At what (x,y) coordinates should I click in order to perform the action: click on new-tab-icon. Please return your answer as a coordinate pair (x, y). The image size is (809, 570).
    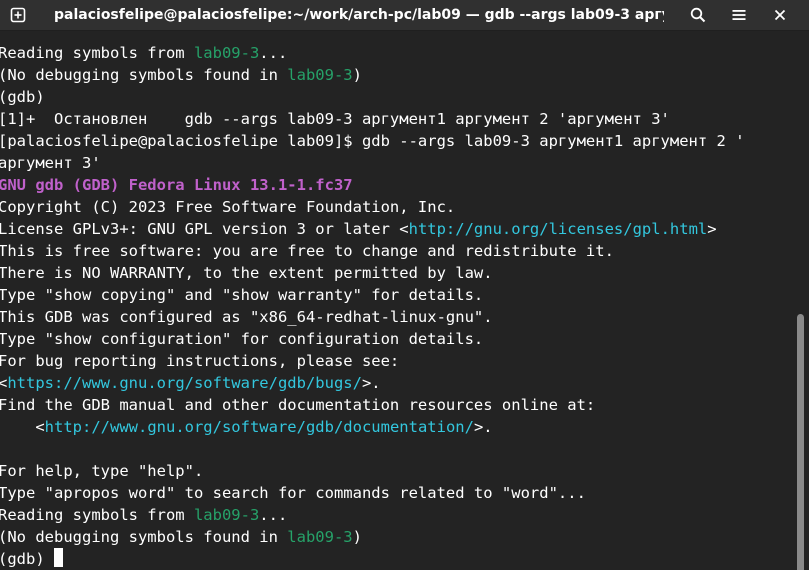
    Looking at the image, I should click on (17, 15).